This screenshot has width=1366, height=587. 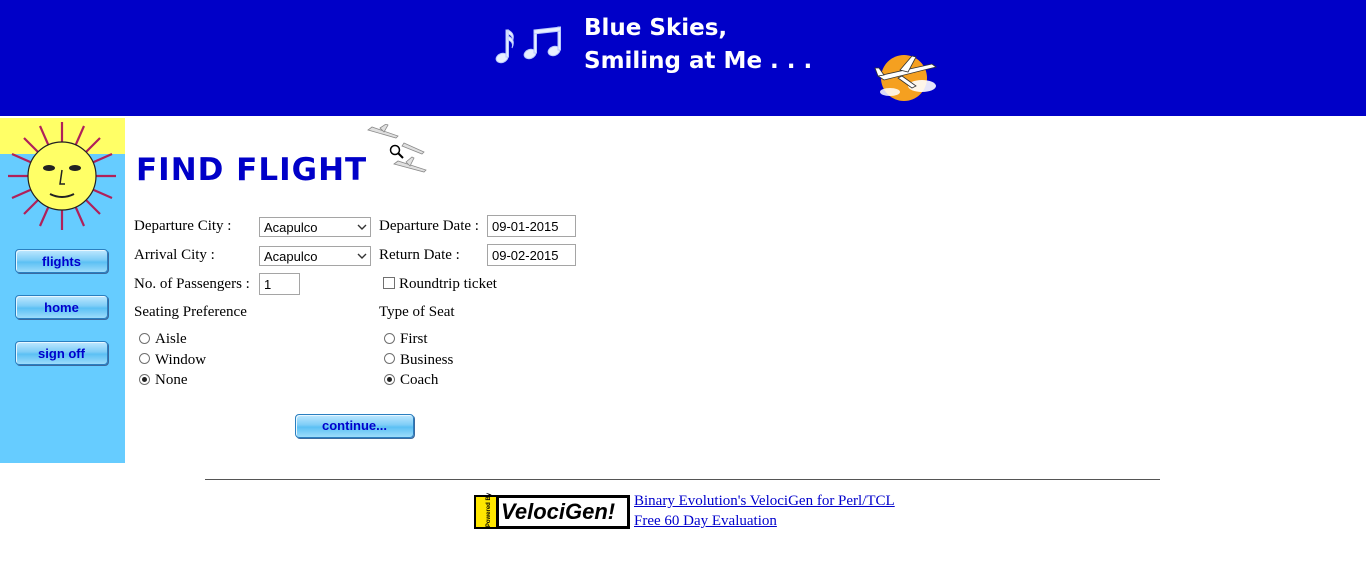 What do you see at coordinates (62, 177) in the screenshot?
I see `sun-logo-icon` at bounding box center [62, 177].